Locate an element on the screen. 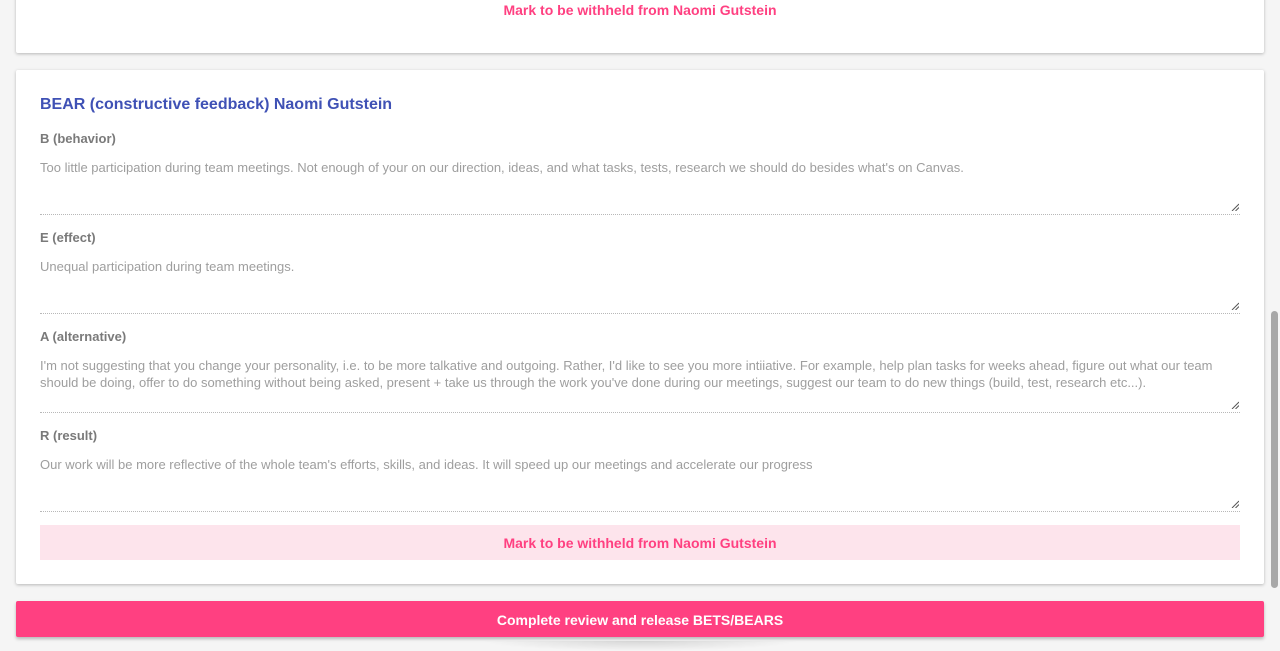  withhold-button: Mark to be withheld from Naomi Gutstein is located at coordinates (640, 542).